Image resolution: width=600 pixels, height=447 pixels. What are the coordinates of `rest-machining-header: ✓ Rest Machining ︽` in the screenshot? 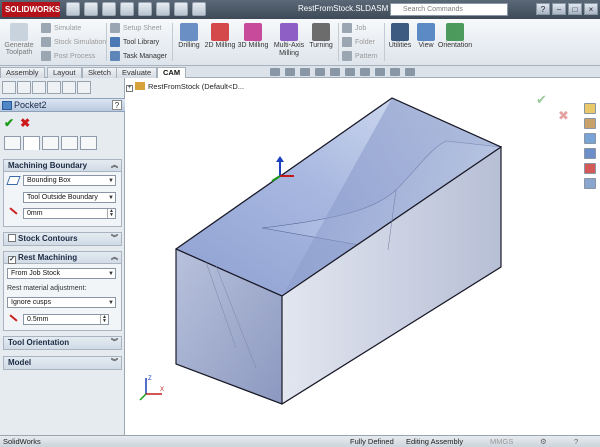 It's located at (62, 258).